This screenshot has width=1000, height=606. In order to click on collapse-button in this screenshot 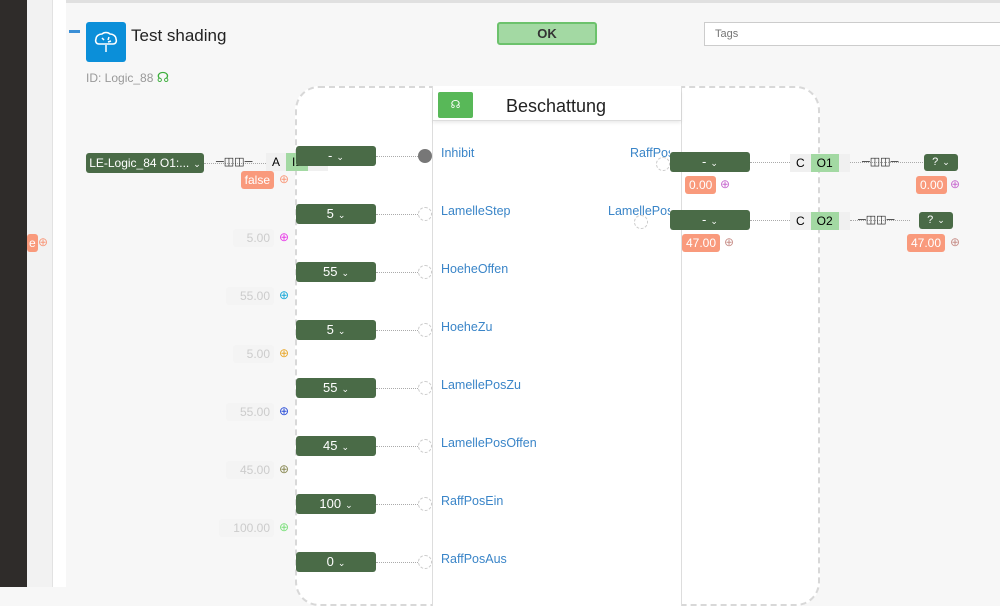, I will do `click(74, 31)`.